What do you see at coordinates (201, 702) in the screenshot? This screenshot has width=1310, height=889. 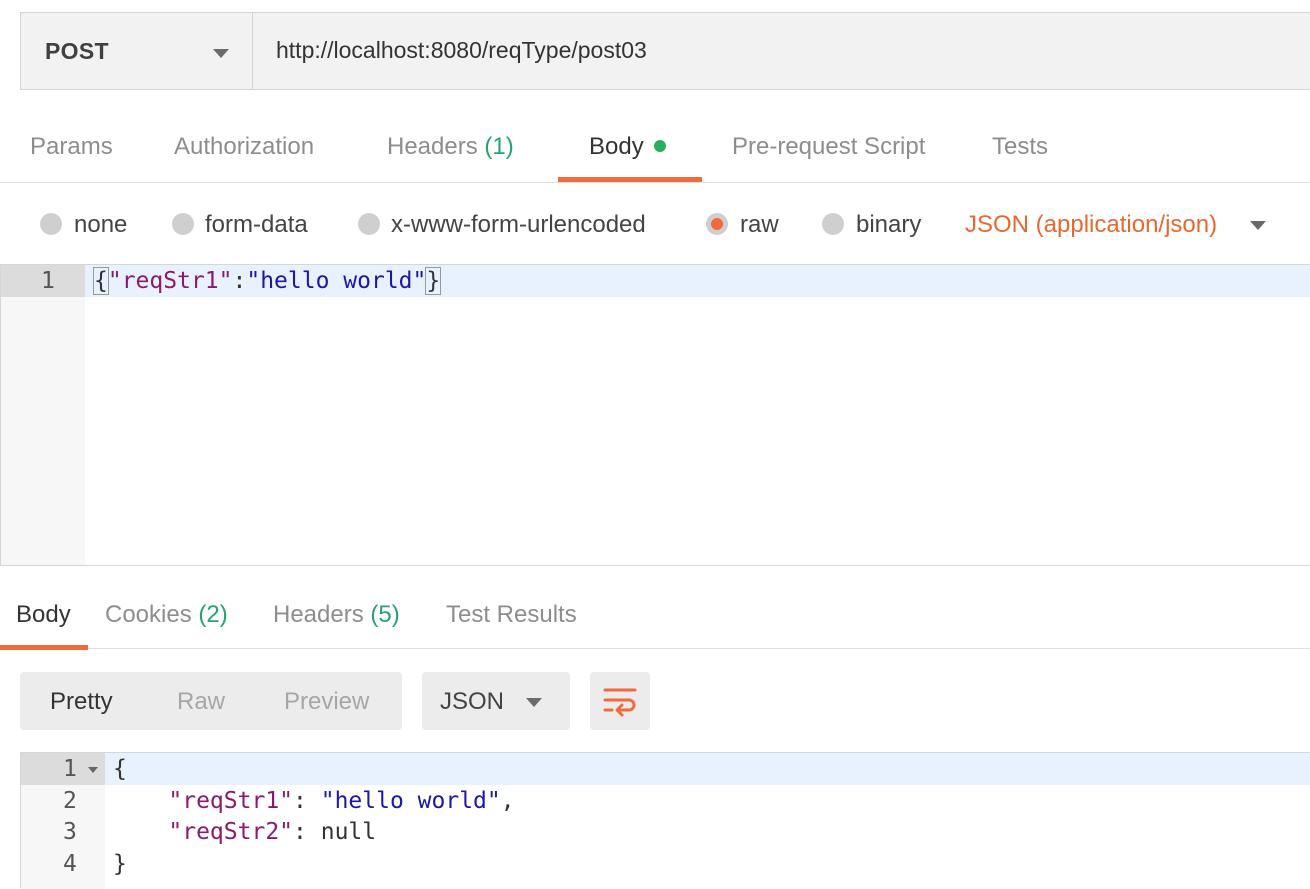 I see `view-raw-button: Raw` at bounding box center [201, 702].